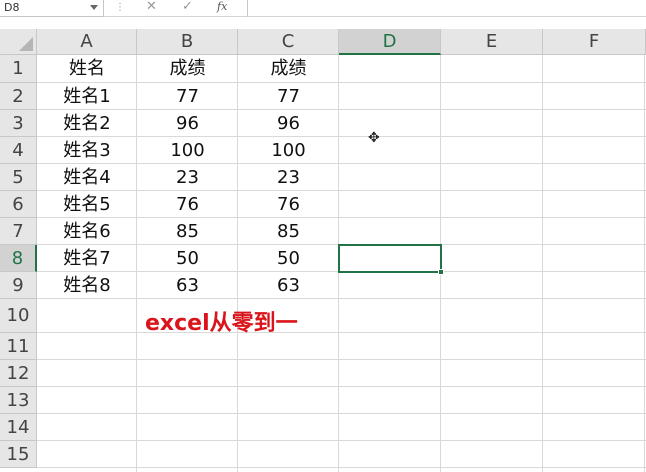 Image resolution: width=646 pixels, height=472 pixels. I want to click on cell-c5: 23, so click(288, 177).